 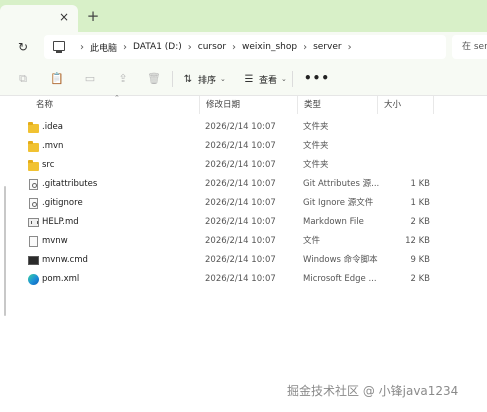 I want to click on file-size: 12 KB, so click(x=417, y=241).